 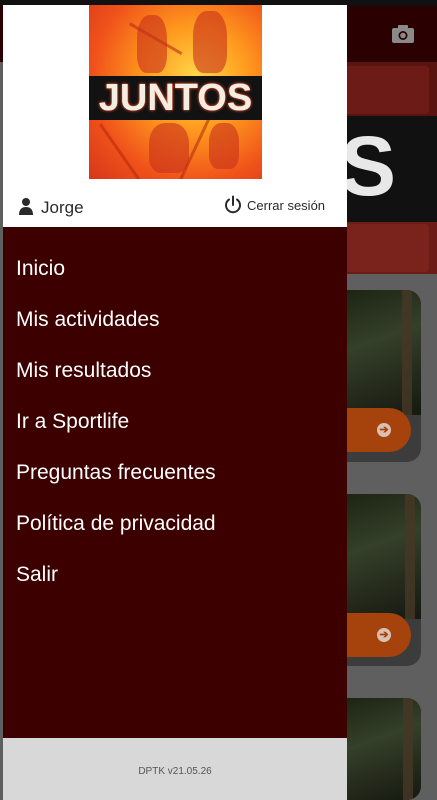 I want to click on drawer-footer: DPTK v21.05.26, so click(x=175, y=769).